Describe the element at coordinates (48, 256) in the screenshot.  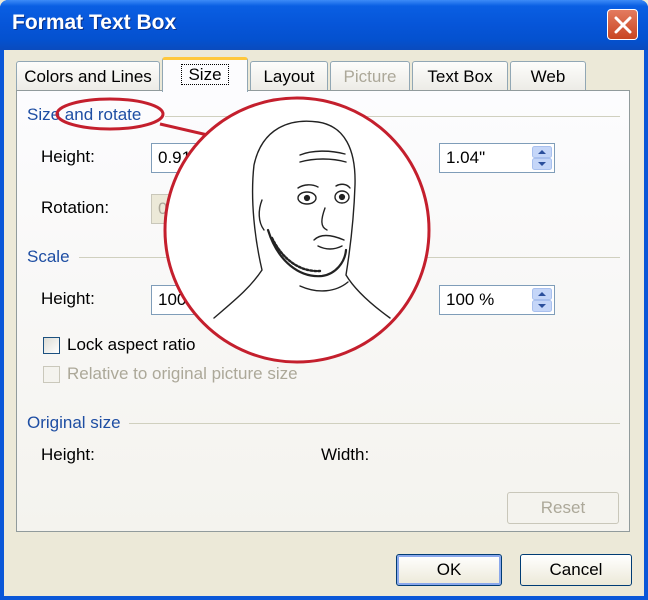
I see `scale-heading: Scale` at that location.